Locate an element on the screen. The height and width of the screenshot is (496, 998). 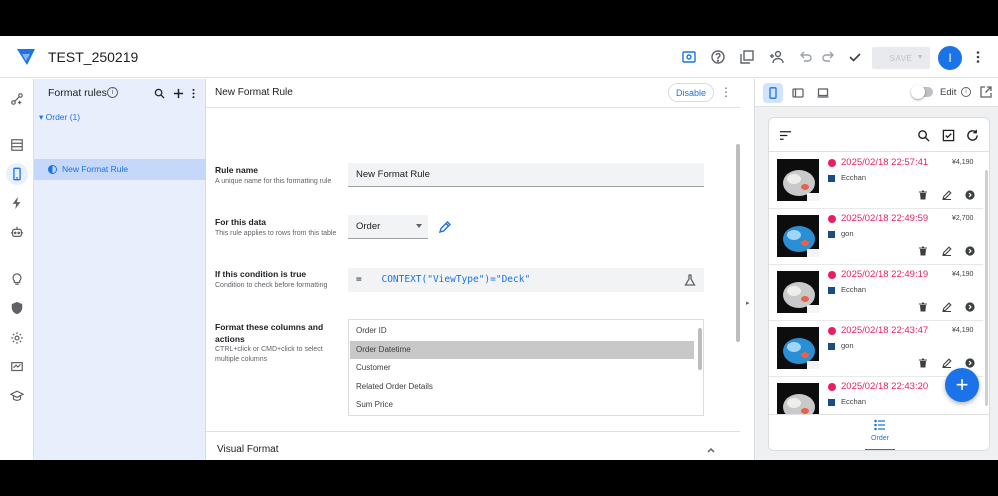
app-header is located at coordinates (879, 135).